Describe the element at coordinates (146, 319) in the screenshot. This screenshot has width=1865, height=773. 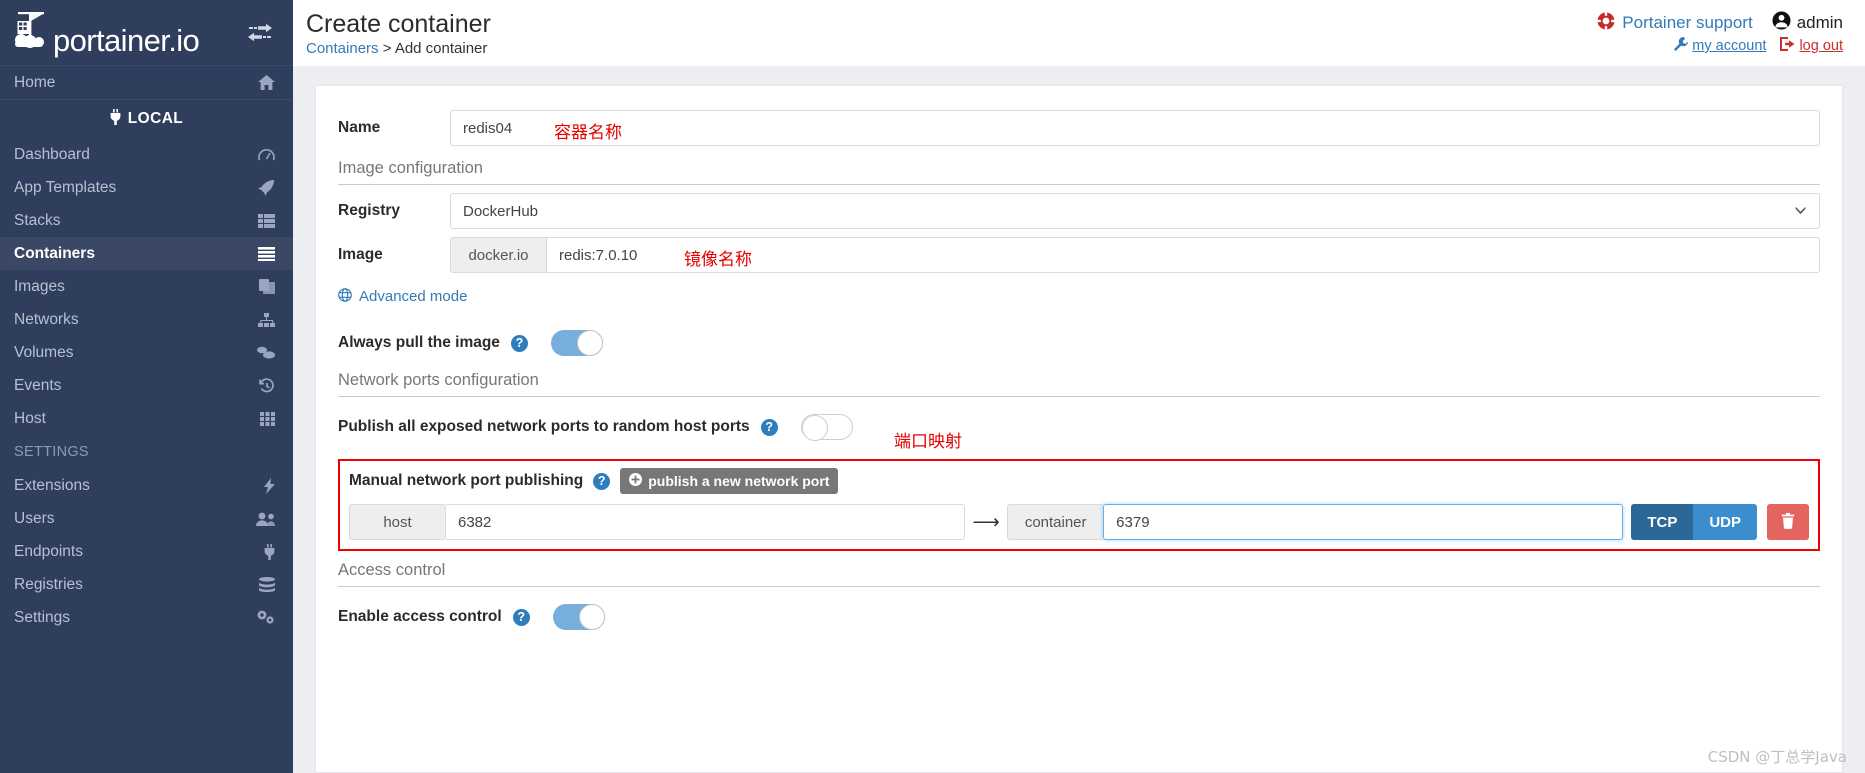
I see `sidebar-item-networks: Networks` at that location.